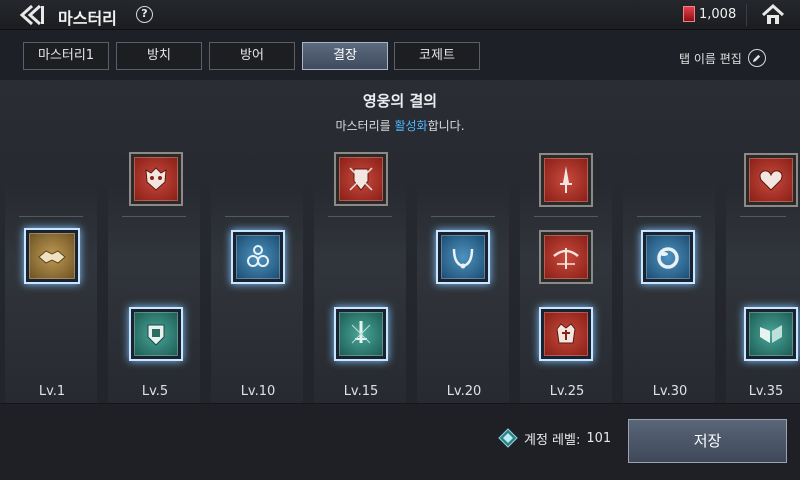 The image size is (800, 480). Describe the element at coordinates (766, 391) in the screenshot. I see `level-label: Lv.35` at that location.